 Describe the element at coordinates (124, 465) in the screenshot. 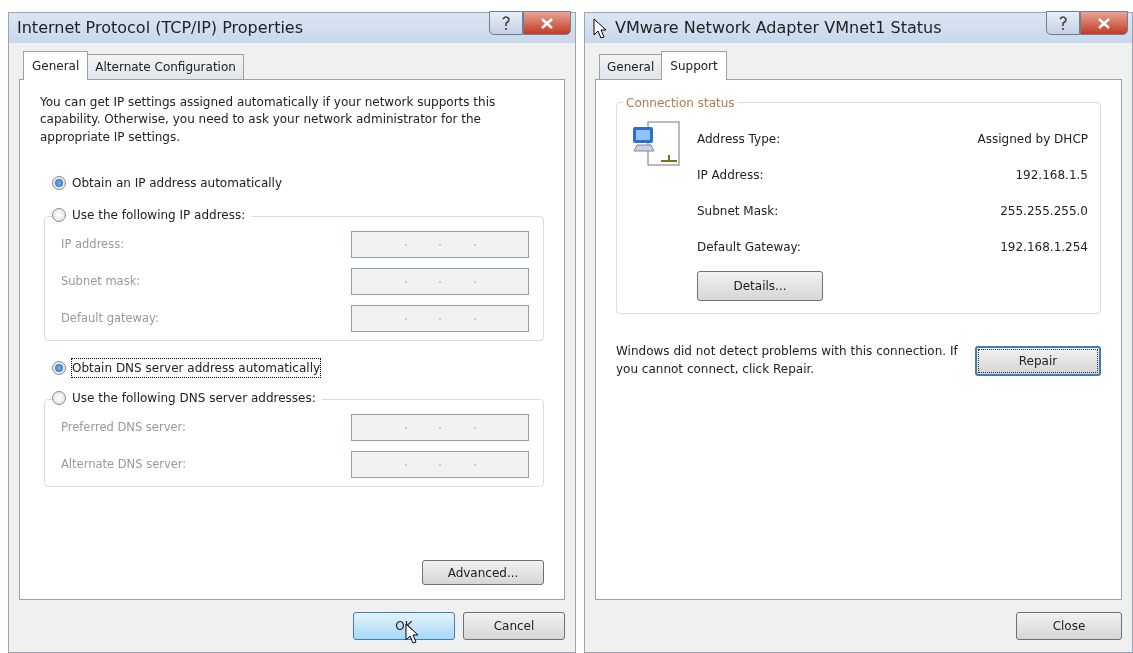

I see `field-label: Alternate DNS server:` at that location.